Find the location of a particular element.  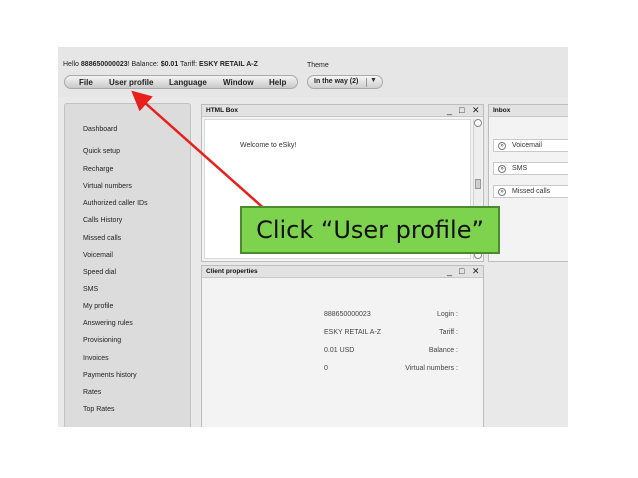

sidebar-item-recharge: Recharge is located at coordinates (98, 169).